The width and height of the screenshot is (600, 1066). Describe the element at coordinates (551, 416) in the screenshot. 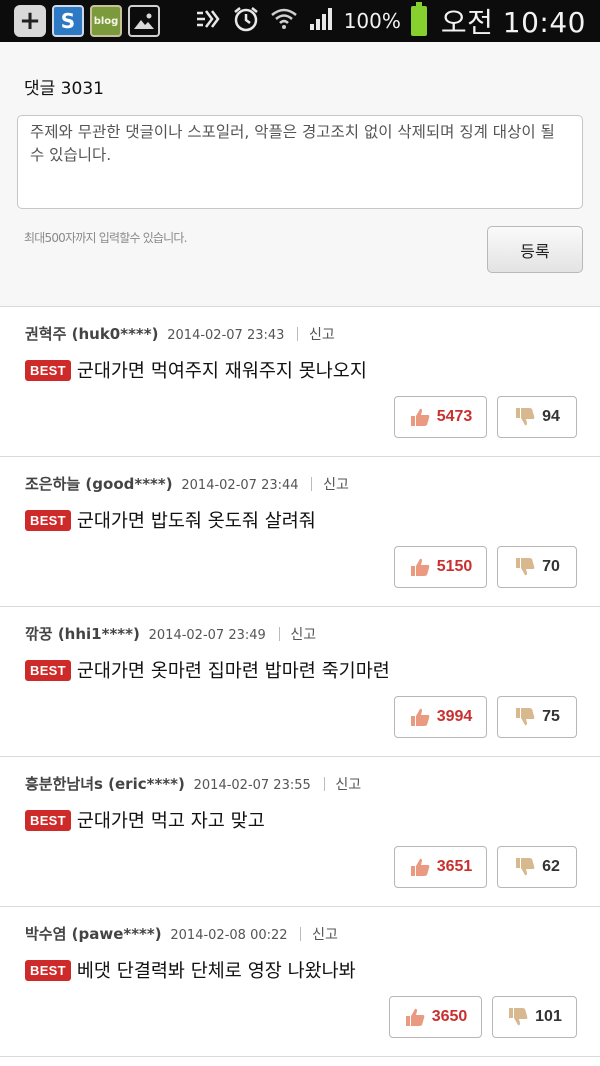

I see `dislike-count: 94` at that location.